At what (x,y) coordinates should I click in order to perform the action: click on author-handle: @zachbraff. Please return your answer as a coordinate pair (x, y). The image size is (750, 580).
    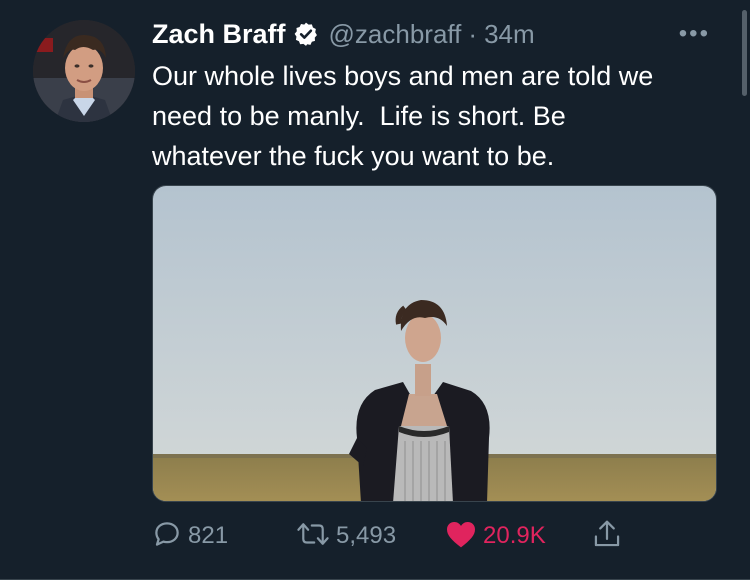
    Looking at the image, I should click on (395, 34).